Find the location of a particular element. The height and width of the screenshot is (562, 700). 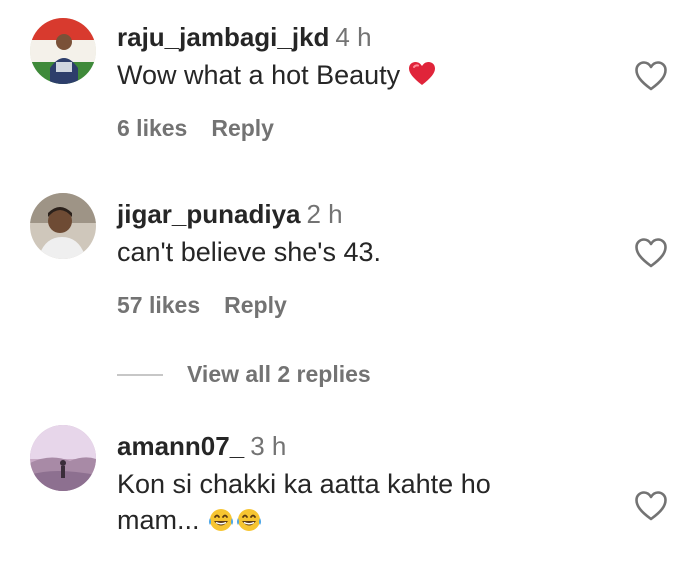

comment-username: amann07_ is located at coordinates (180, 446).